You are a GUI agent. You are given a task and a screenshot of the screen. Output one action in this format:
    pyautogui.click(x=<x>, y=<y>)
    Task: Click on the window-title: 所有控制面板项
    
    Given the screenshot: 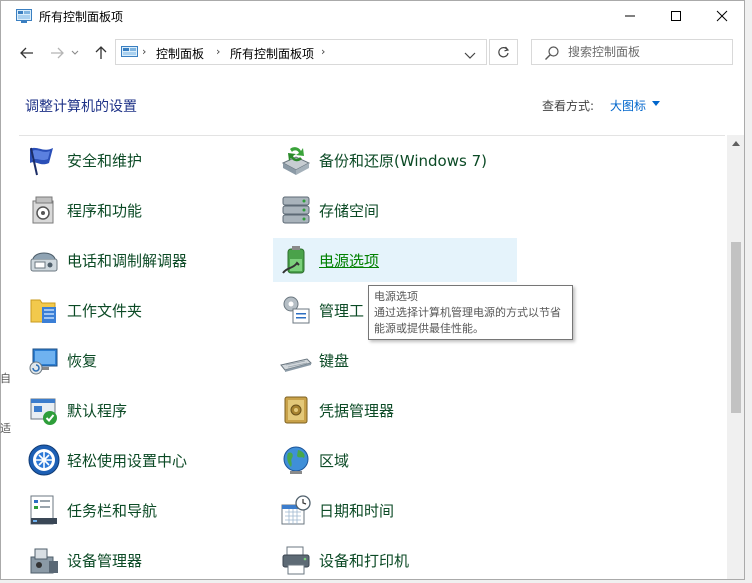 What is the action you would take?
    pyautogui.click(x=81, y=17)
    